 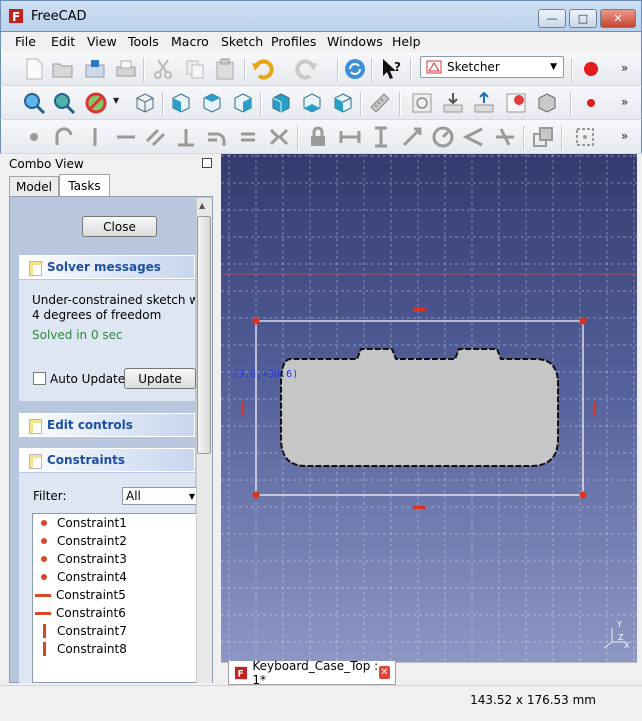 I want to click on menu-edit: Edit, so click(x=63, y=42).